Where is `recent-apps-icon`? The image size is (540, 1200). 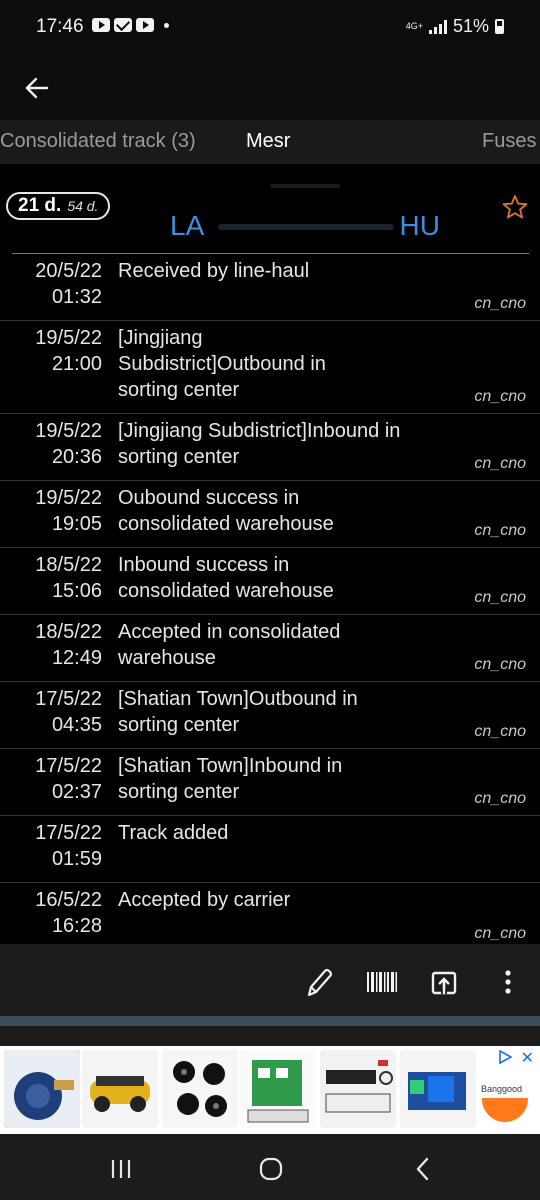
recent-apps-icon is located at coordinates (121, 1169).